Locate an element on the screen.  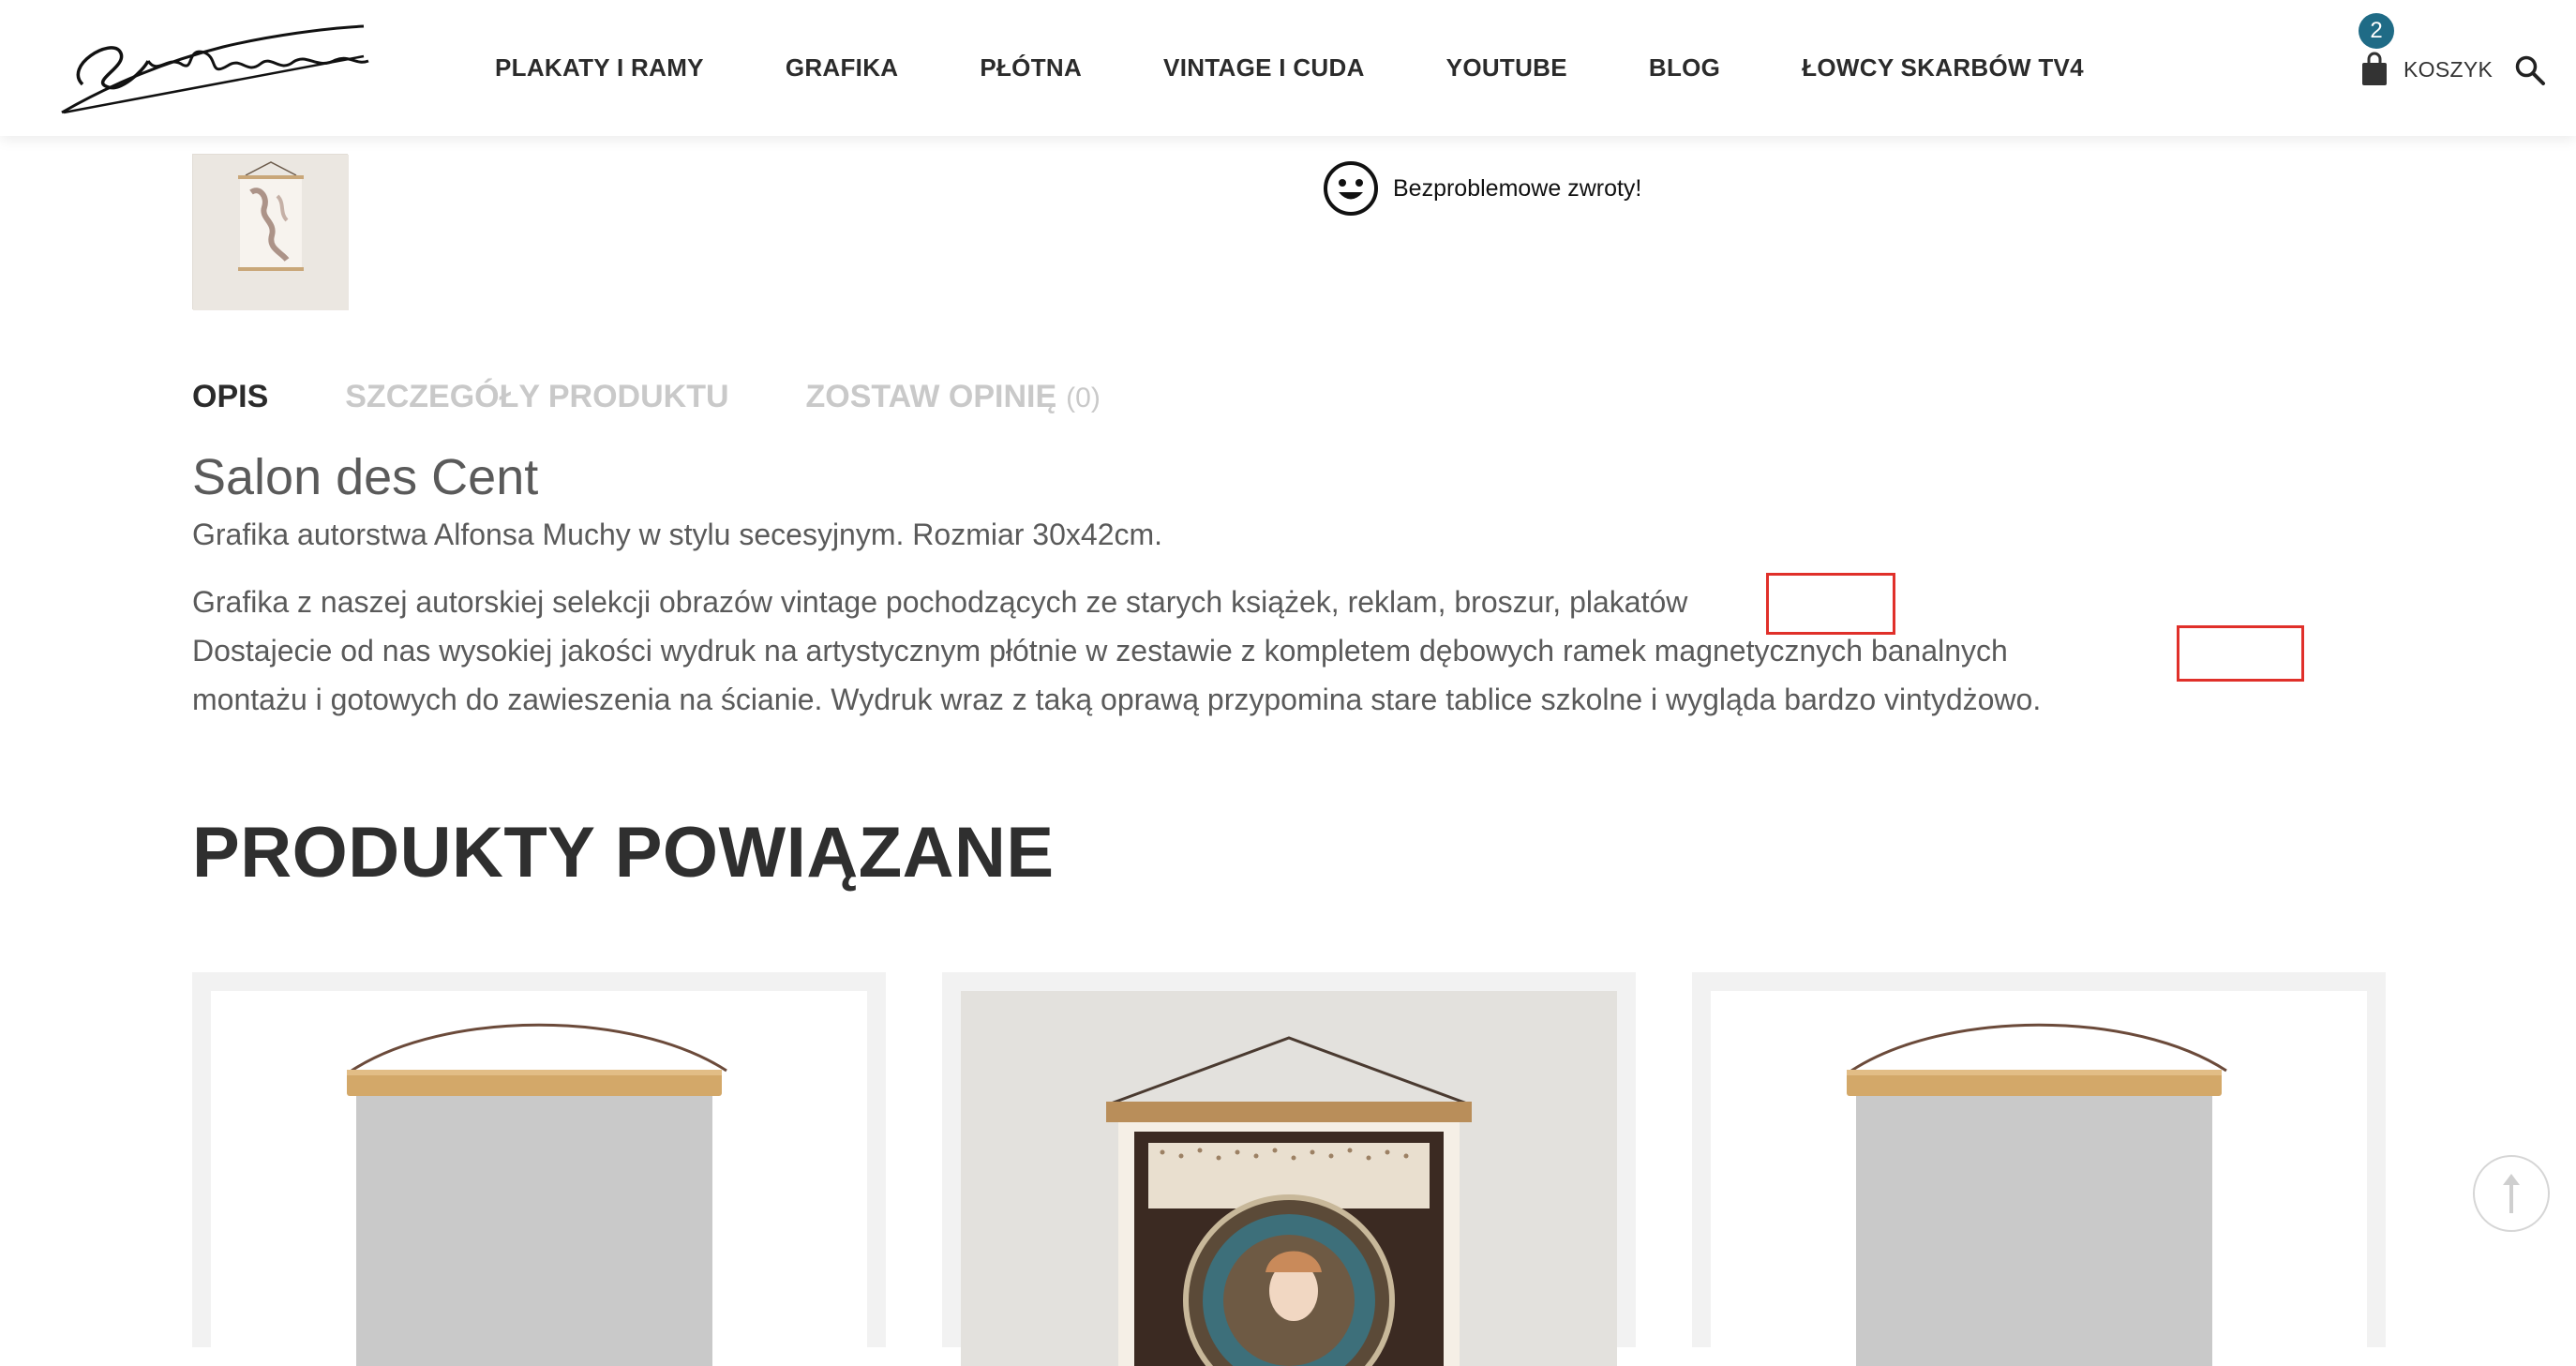
shopping-bag-icon is located at coordinates (2374, 68).